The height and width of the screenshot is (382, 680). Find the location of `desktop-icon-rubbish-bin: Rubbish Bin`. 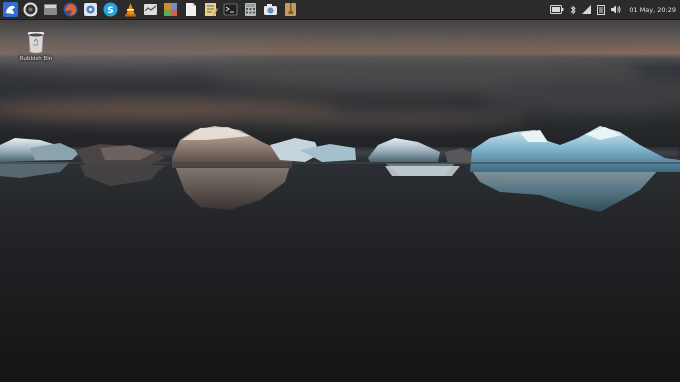

desktop-icon-rubbish-bin: Rubbish Bin is located at coordinates (36, 46).